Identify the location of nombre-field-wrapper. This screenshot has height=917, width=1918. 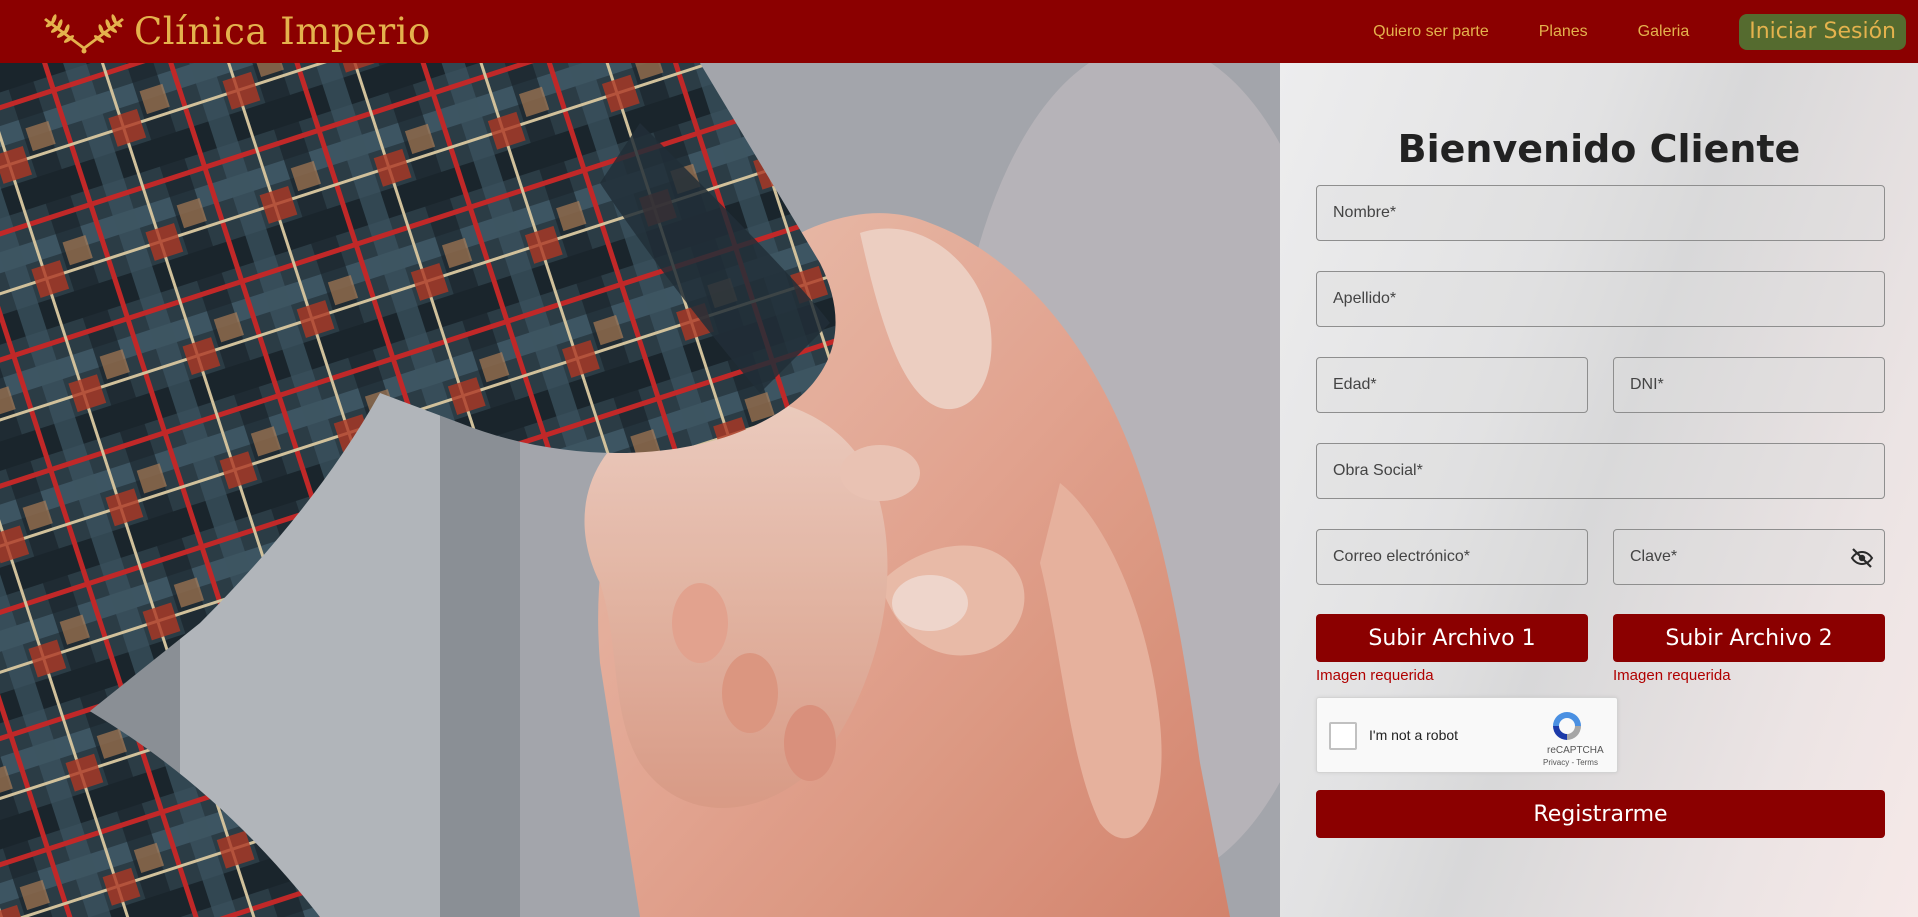
(1600, 213).